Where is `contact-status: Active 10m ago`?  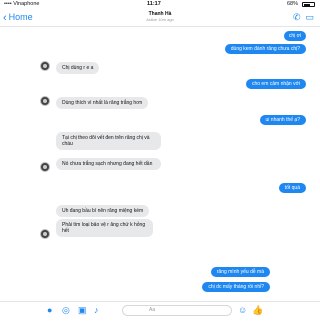
contact-status: Active 10m ago is located at coordinates (160, 19).